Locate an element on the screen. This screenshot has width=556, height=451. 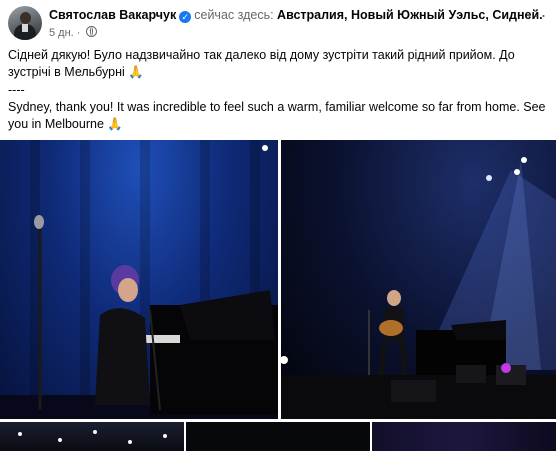
verified-badge-icon: ✓ is located at coordinates (185, 17).